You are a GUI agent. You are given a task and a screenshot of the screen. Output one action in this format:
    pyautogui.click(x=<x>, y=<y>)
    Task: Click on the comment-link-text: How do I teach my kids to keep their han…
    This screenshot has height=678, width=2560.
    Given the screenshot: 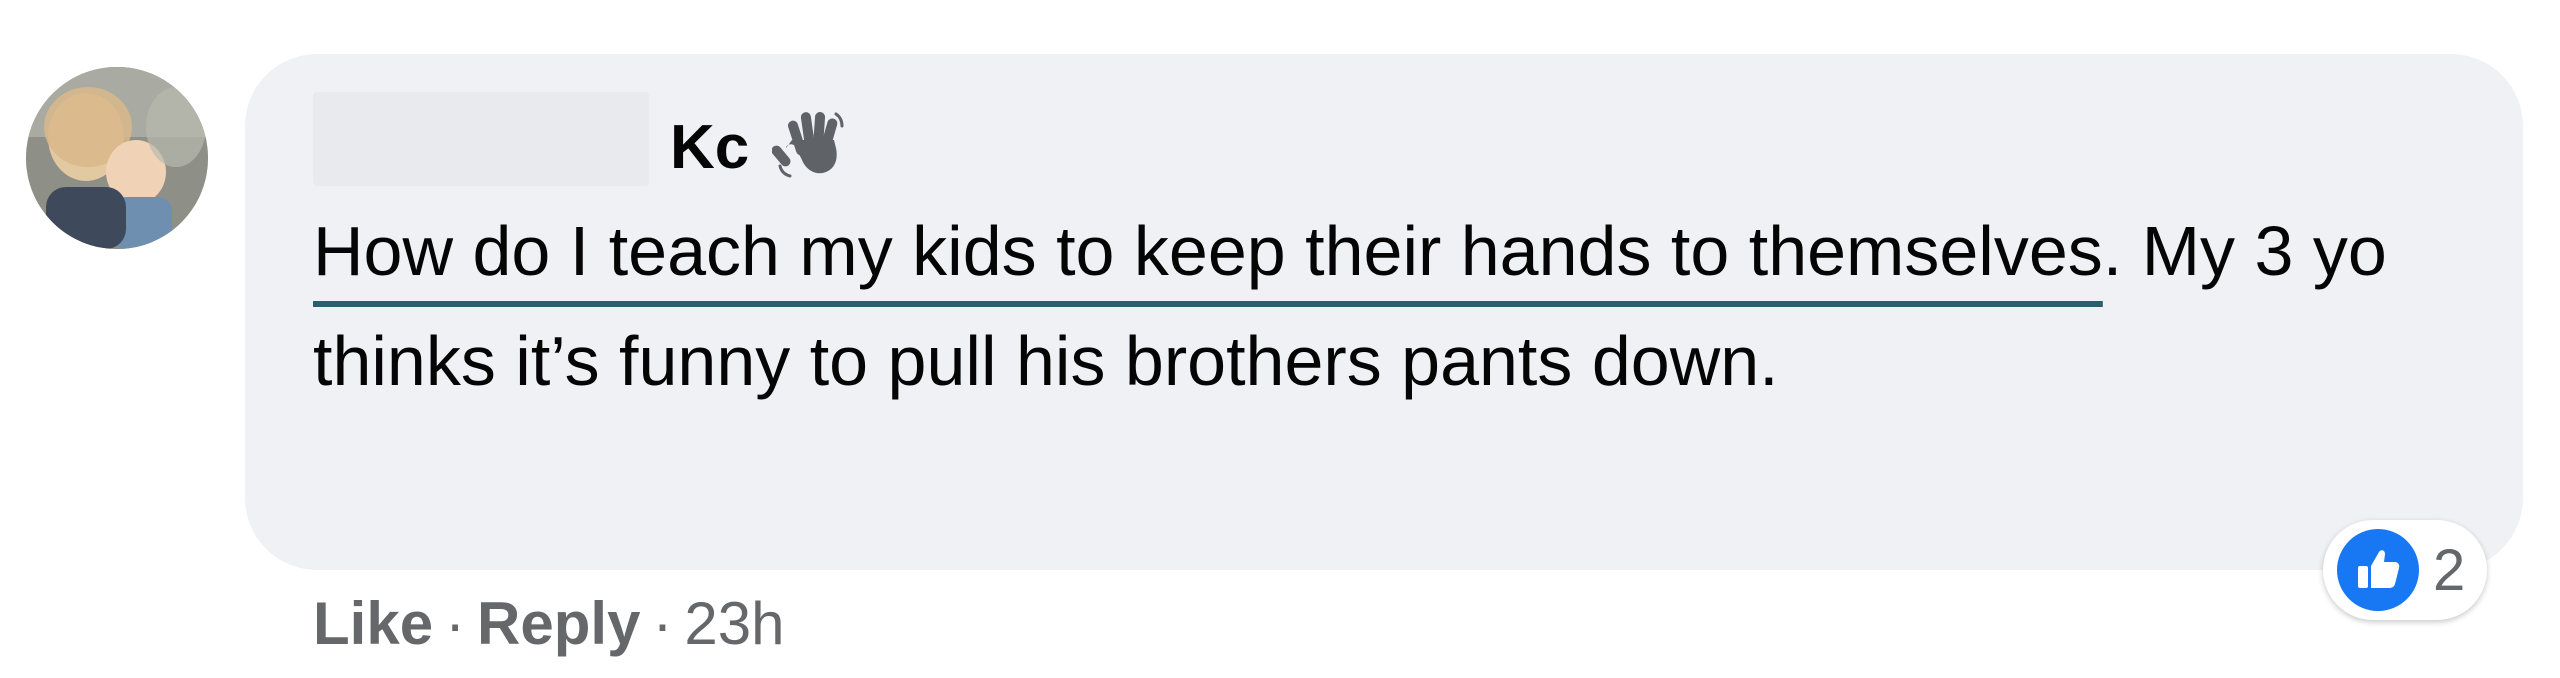 What is the action you would take?
    pyautogui.click(x=1208, y=251)
    